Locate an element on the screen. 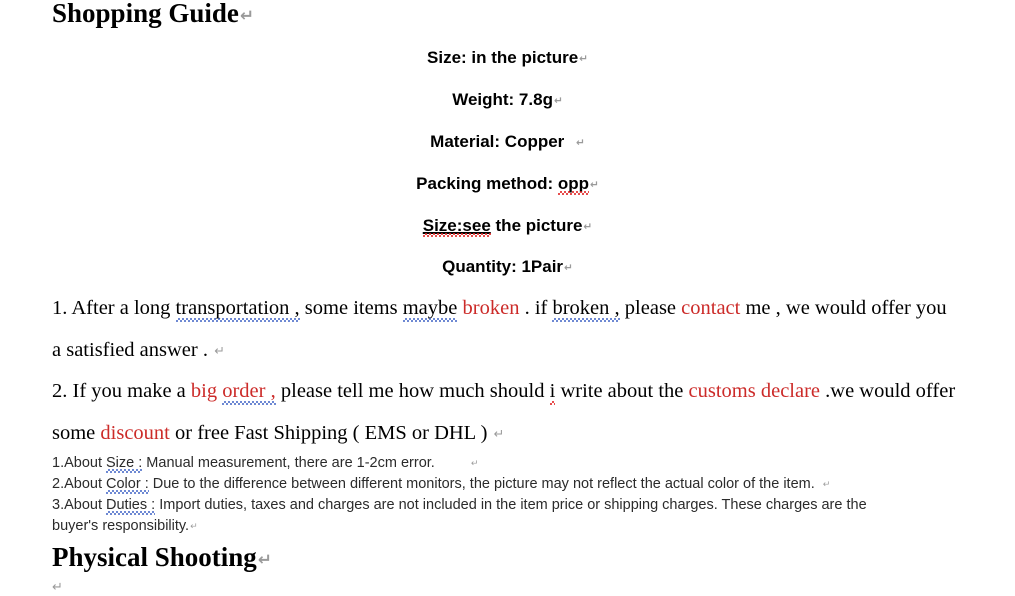 The image size is (1015, 596). spec-material: Material: Copper ↵ is located at coordinates (507, 141).